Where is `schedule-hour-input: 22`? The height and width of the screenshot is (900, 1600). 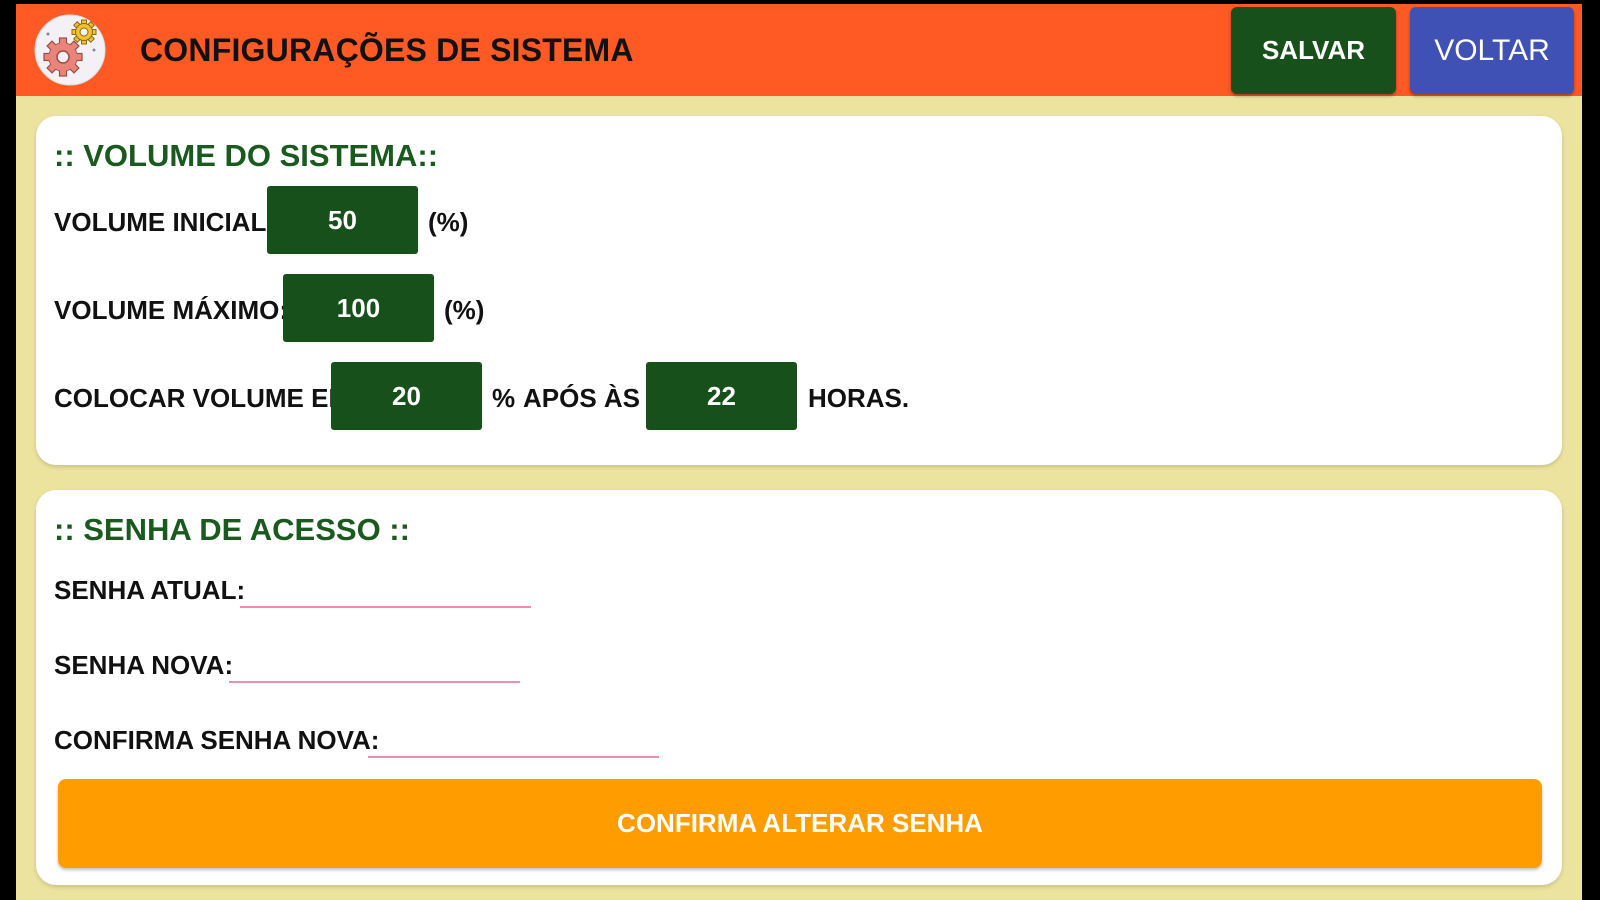
schedule-hour-input: 22 is located at coordinates (721, 396).